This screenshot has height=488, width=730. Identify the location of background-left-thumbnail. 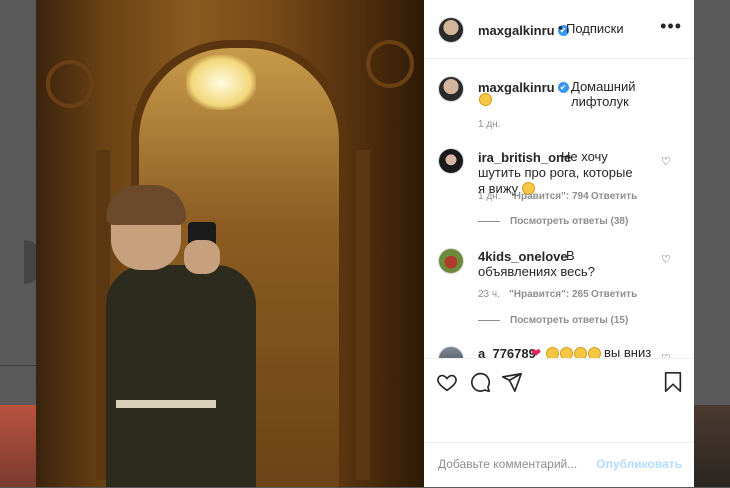
(18, 446).